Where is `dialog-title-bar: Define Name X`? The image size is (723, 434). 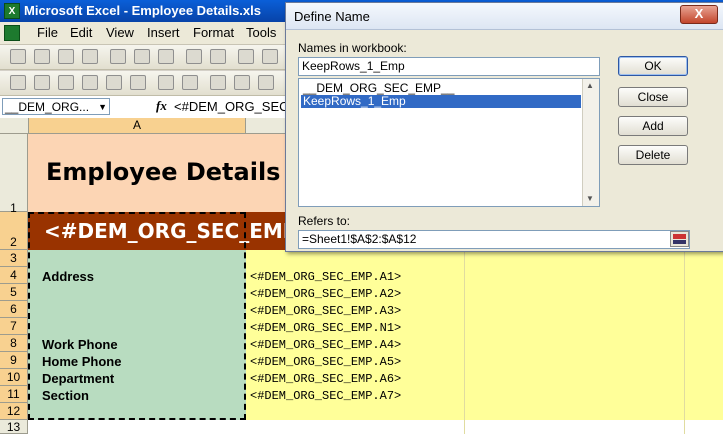 dialog-title-bar: Define Name X is located at coordinates (504, 16).